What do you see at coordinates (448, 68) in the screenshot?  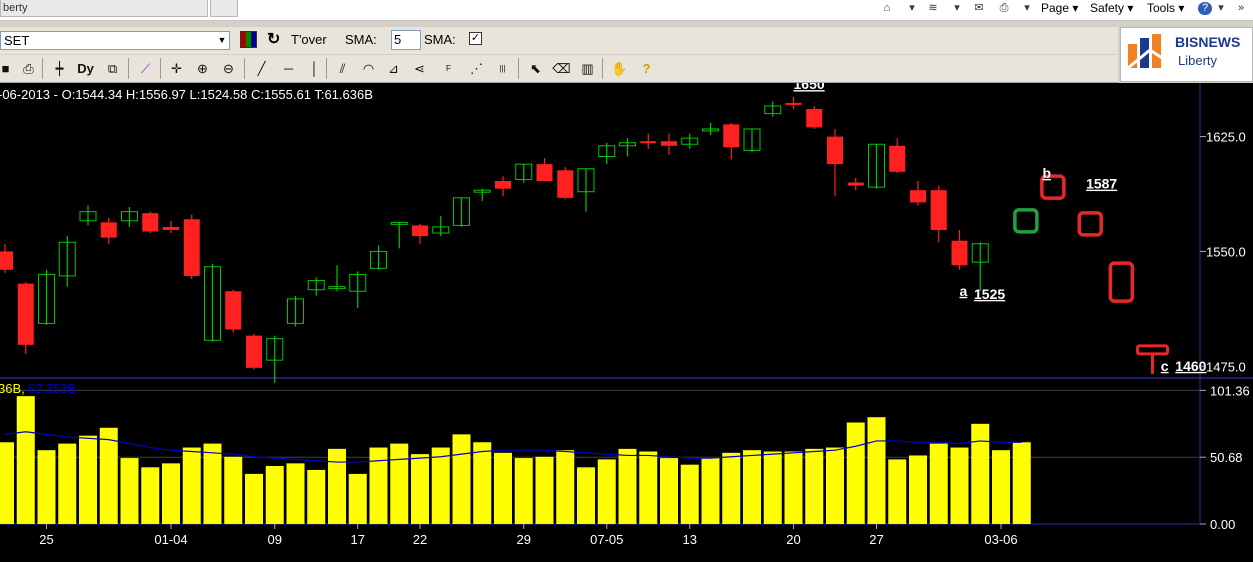 I see `fibonacci-icon: F` at bounding box center [448, 68].